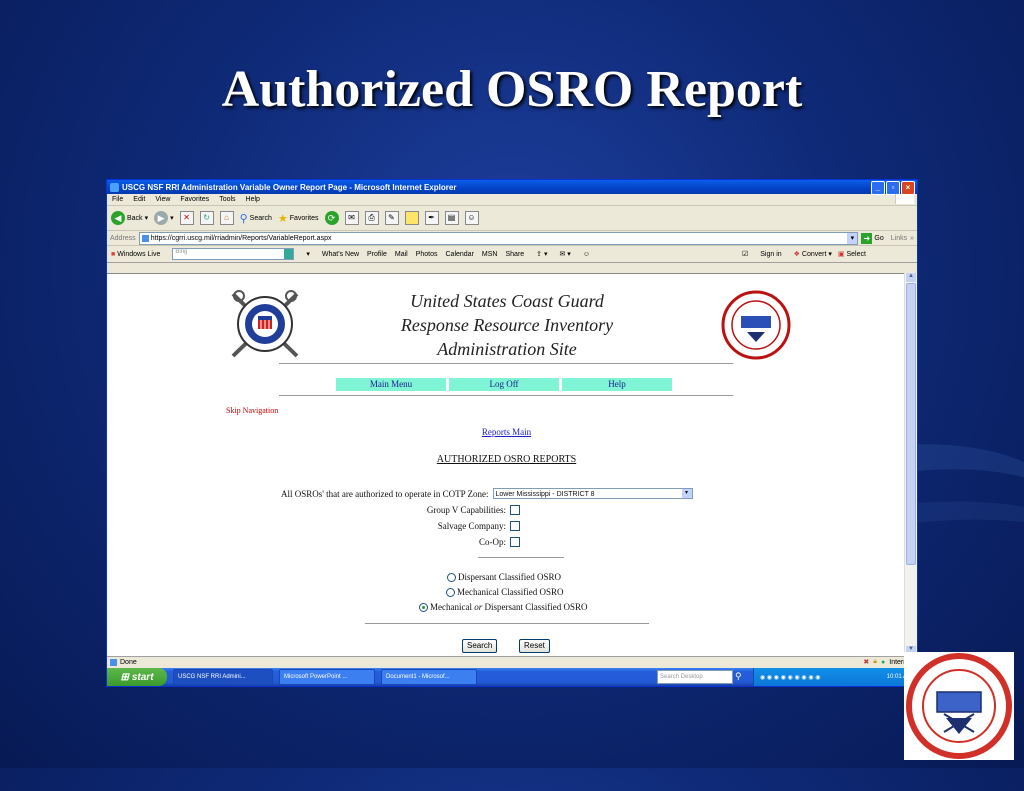  What do you see at coordinates (893, 188) in the screenshot?
I see `maximize-button: ▫` at bounding box center [893, 188].